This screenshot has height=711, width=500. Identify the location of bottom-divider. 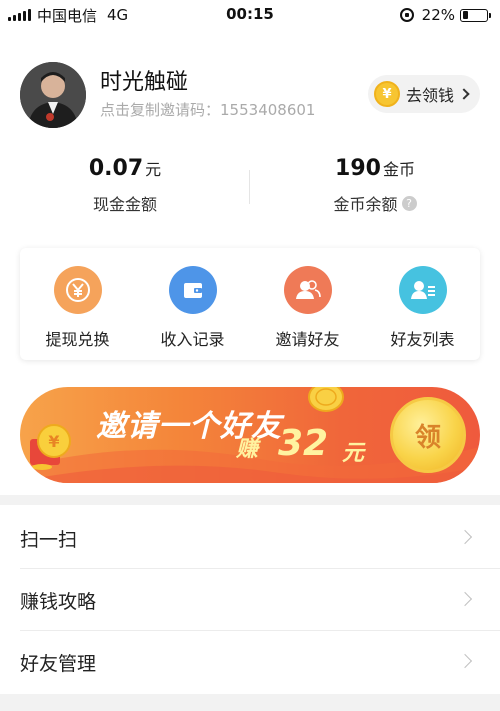
(250, 702).